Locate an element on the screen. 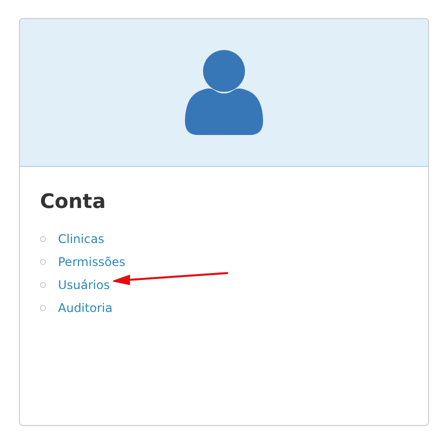 This screenshot has width=444, height=437. menu-link: Auditoria is located at coordinates (85, 307).